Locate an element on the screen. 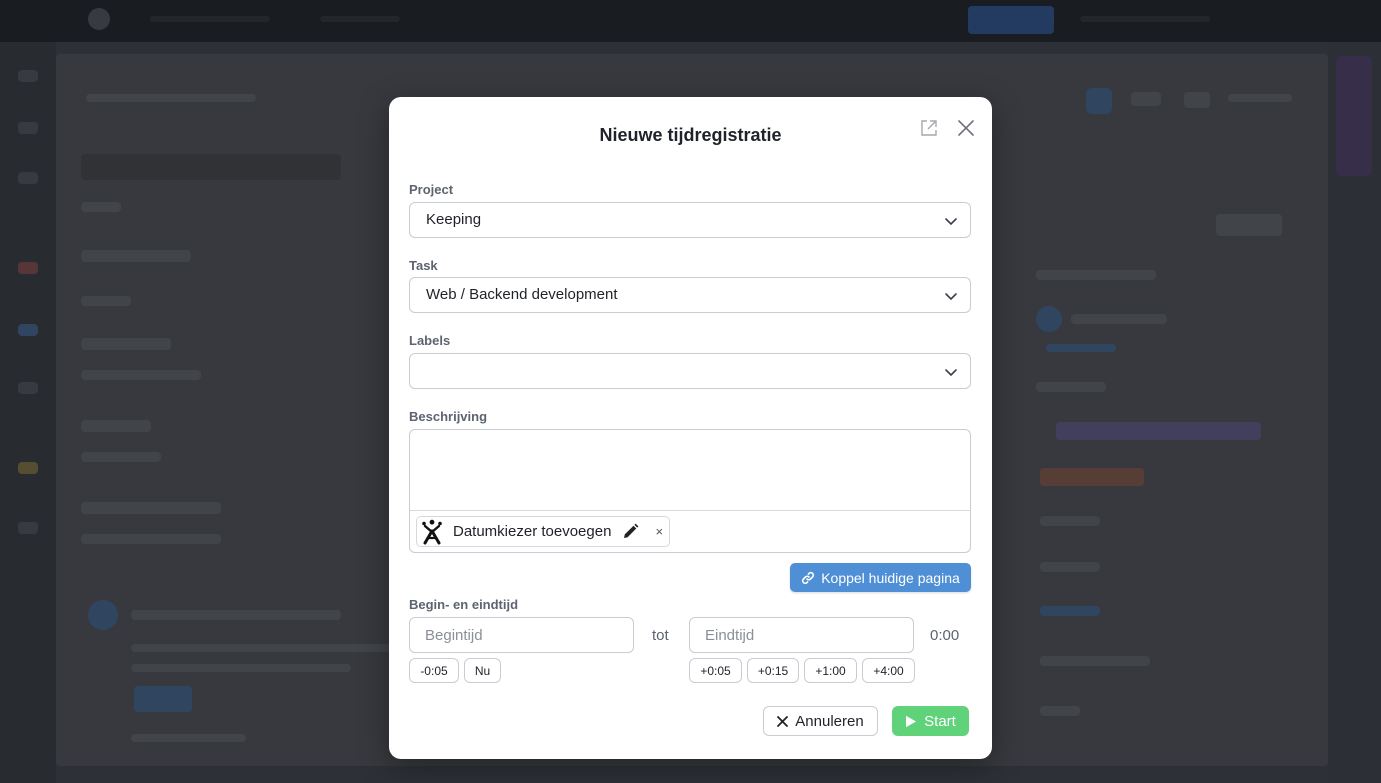  external-link-icon is located at coordinates (929, 128).